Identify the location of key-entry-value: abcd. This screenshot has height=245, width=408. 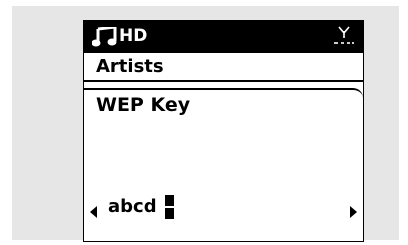
(132, 206).